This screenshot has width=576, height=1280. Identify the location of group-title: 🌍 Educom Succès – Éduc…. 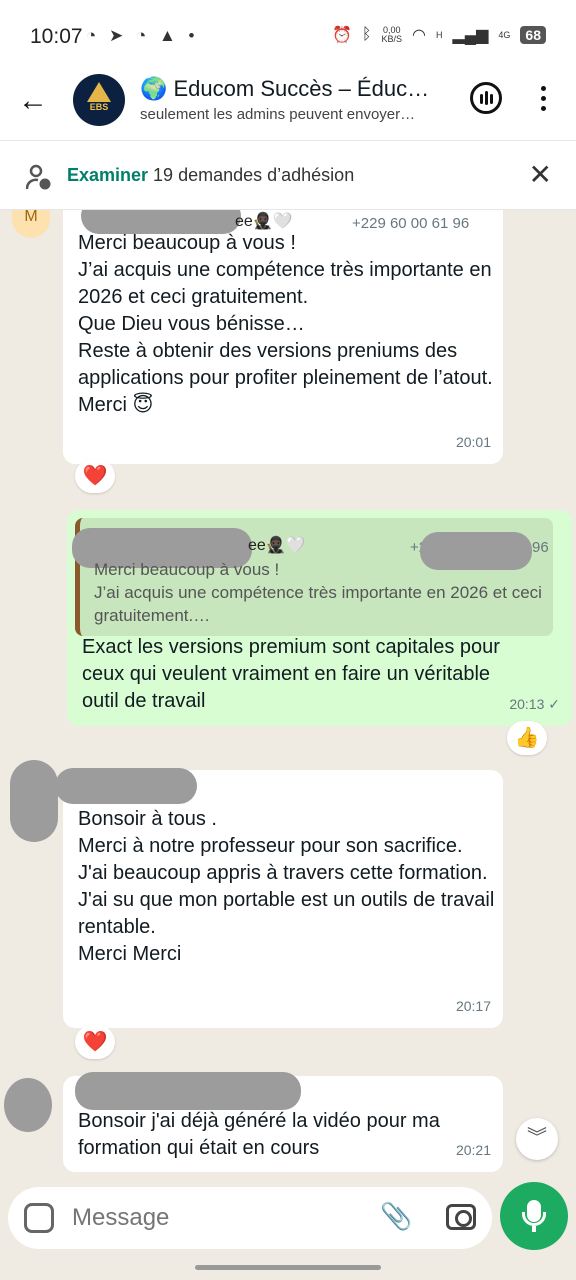
(284, 89).